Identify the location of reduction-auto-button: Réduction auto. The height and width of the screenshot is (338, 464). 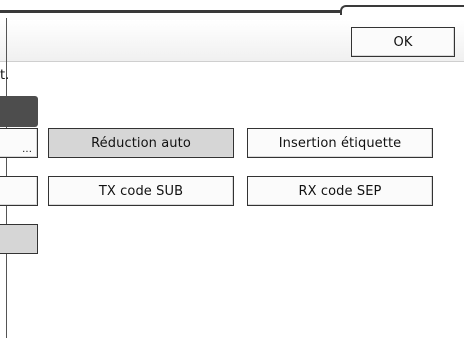
(141, 143).